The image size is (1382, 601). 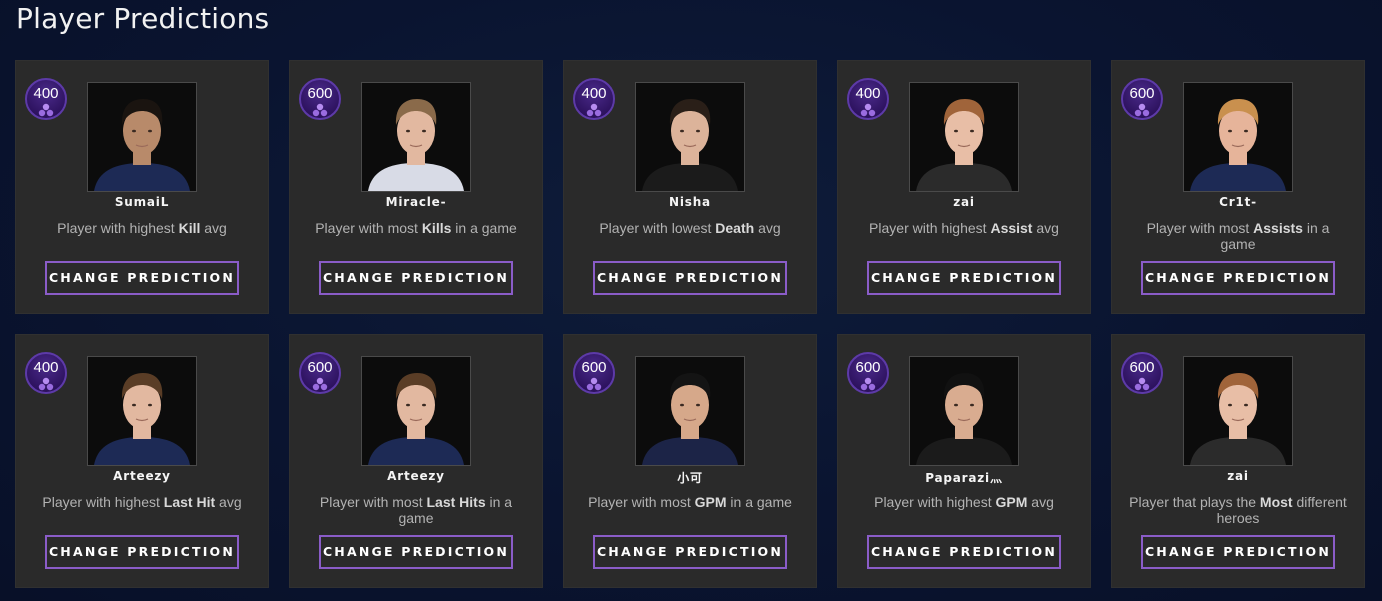 What do you see at coordinates (735, 228) in the screenshot?
I see `description-stat: Death` at bounding box center [735, 228].